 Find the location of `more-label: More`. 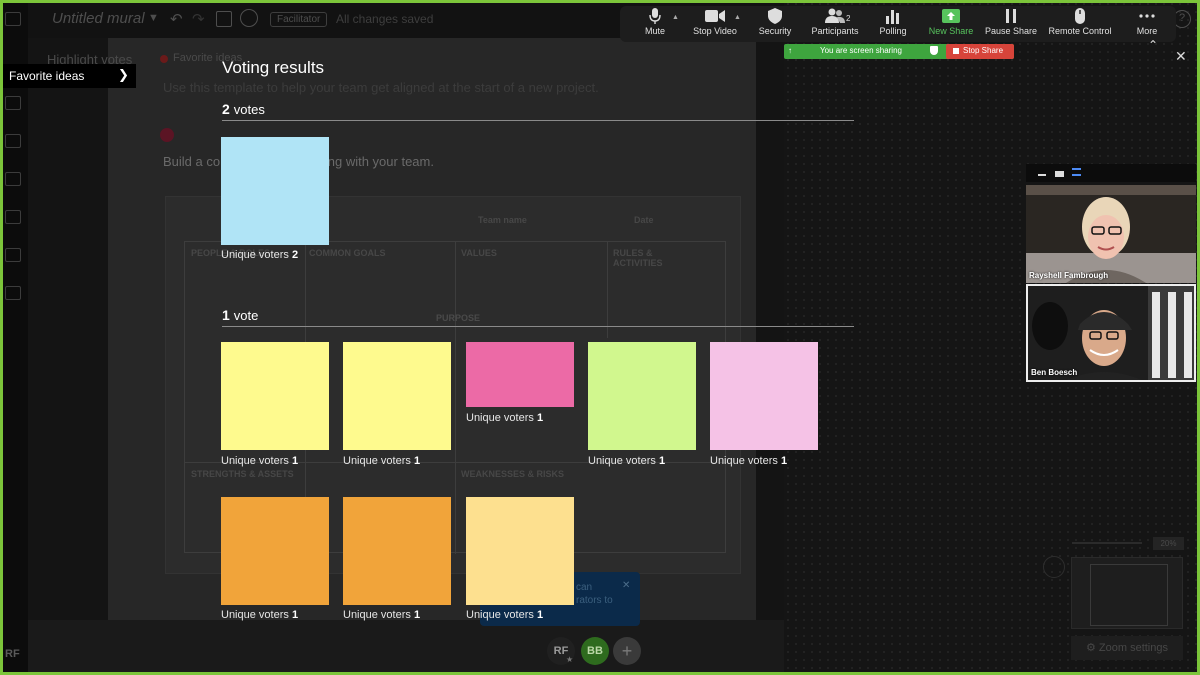

more-label: More is located at coordinates (1147, 31).